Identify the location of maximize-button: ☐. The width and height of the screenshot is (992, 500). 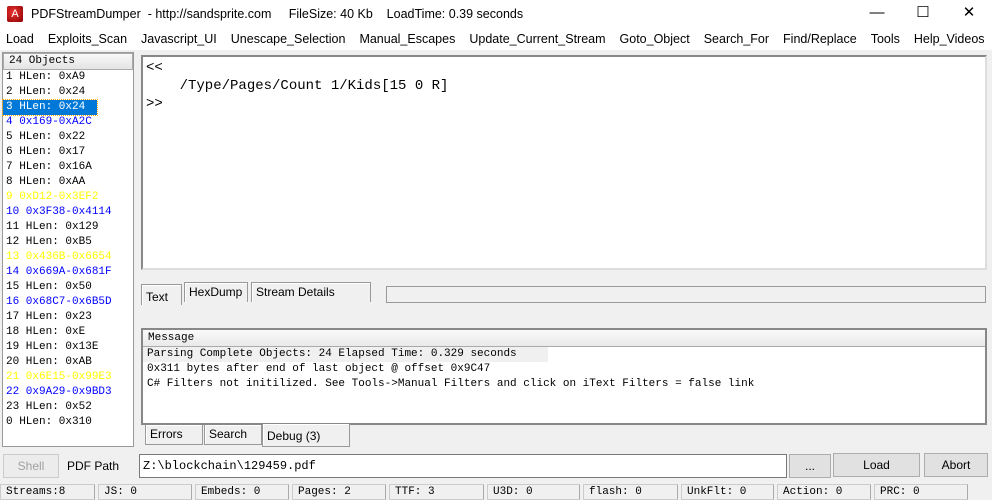
(923, 14).